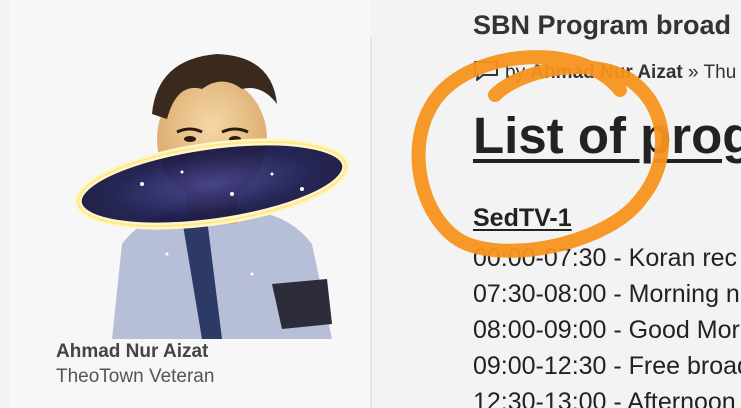  Describe the element at coordinates (712, 72) in the screenshot. I see `meta-date: » Thu` at that location.